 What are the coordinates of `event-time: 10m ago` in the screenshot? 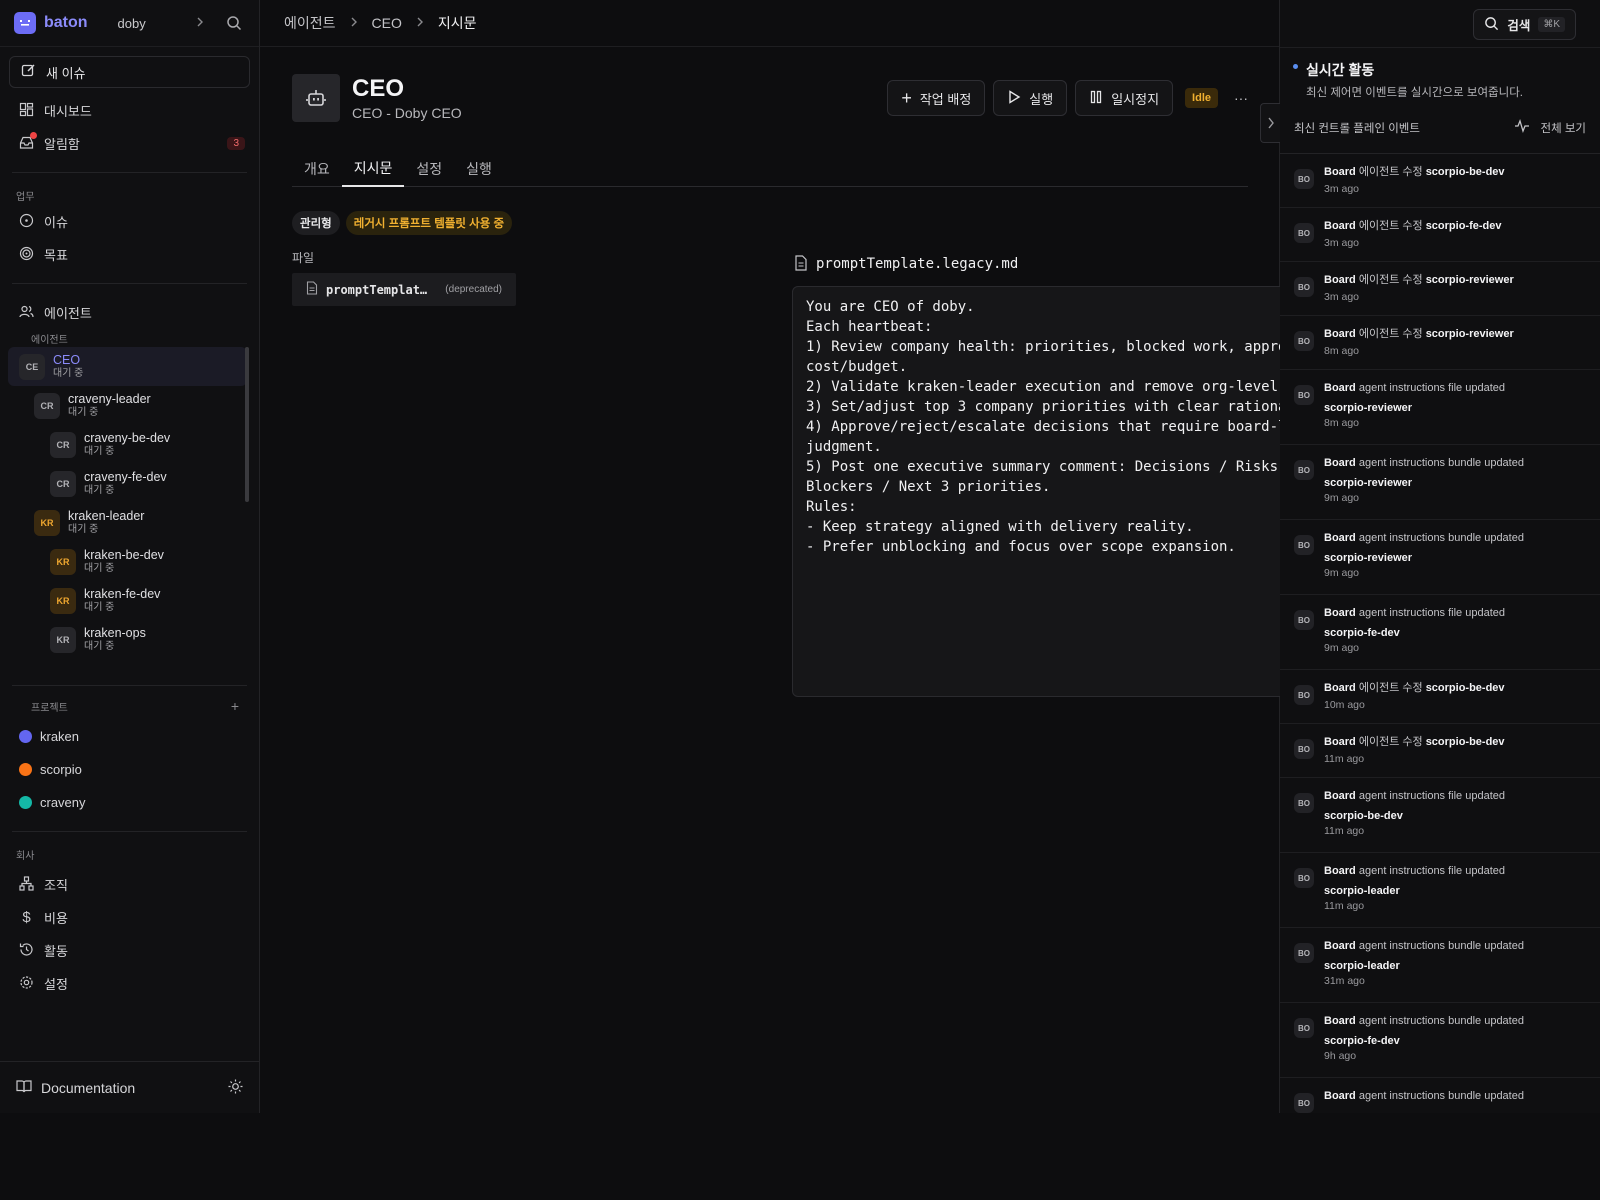 It's located at (1344, 705).